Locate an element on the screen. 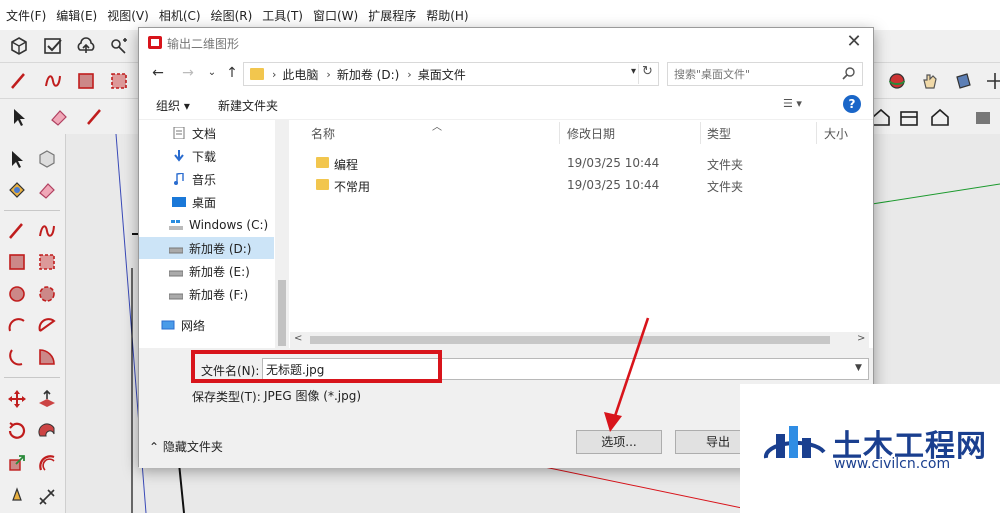 This screenshot has width=1000, height=513. up-icon: ↑ is located at coordinates (232, 73).